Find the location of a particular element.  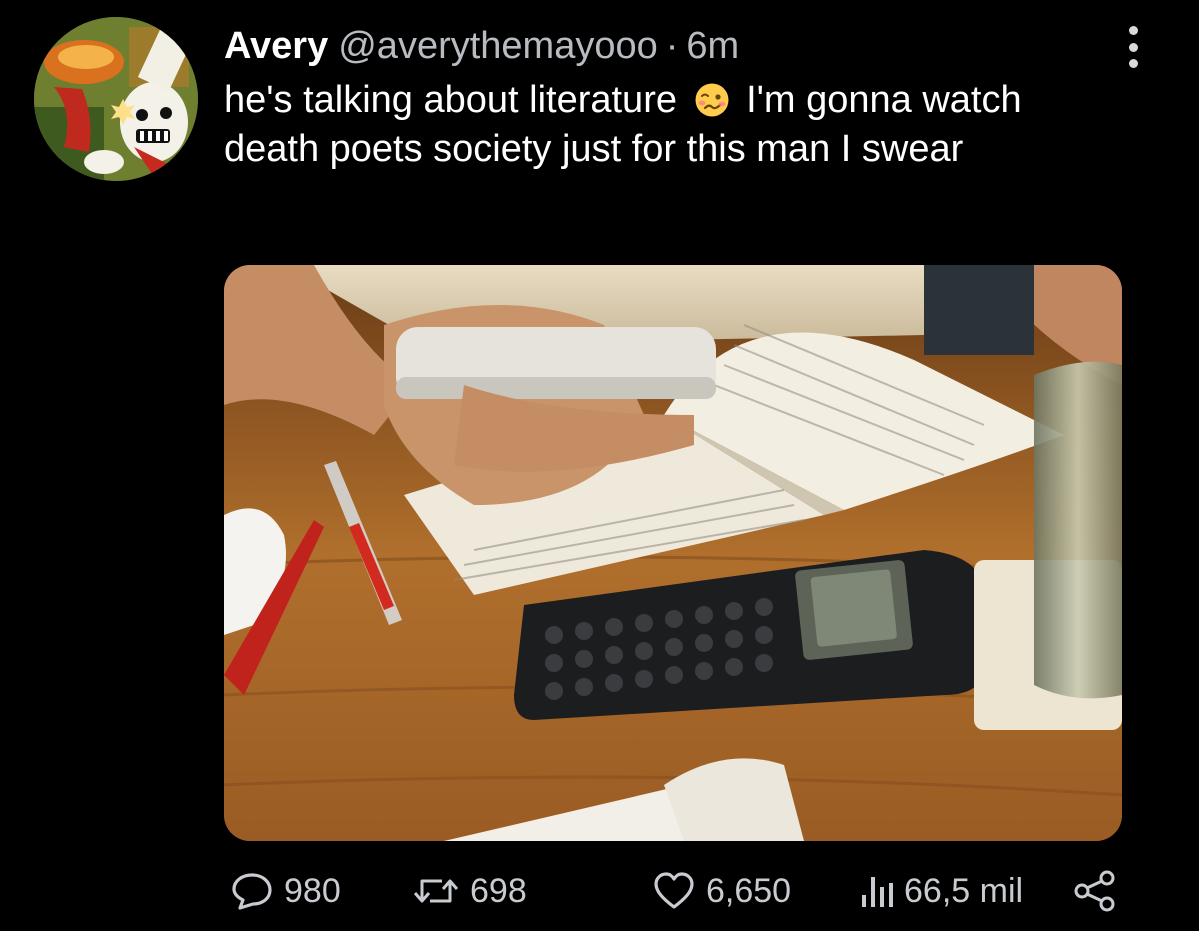

heart-icon is located at coordinates (674, 890).